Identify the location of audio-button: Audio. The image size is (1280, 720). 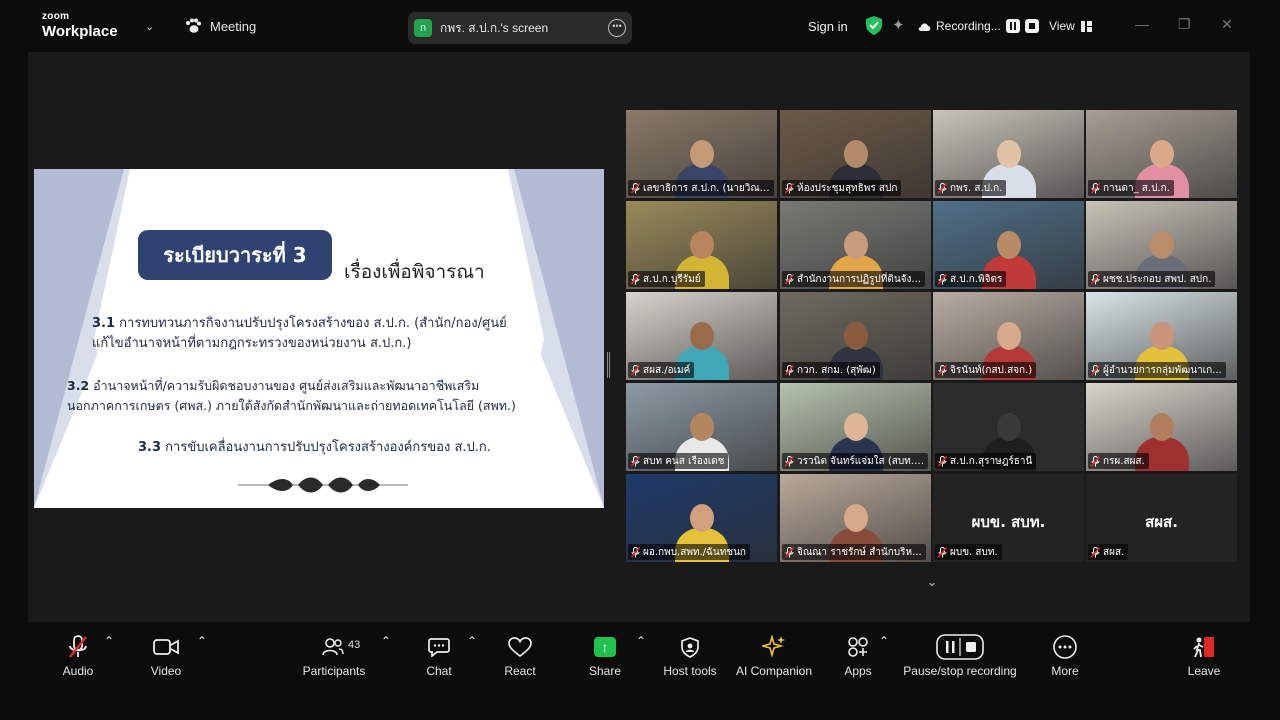
(78, 656).